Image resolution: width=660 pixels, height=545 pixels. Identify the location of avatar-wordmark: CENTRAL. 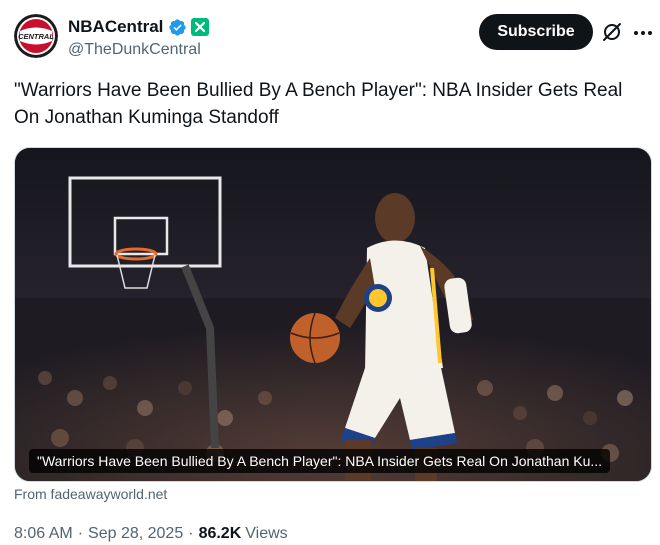
(36, 36).